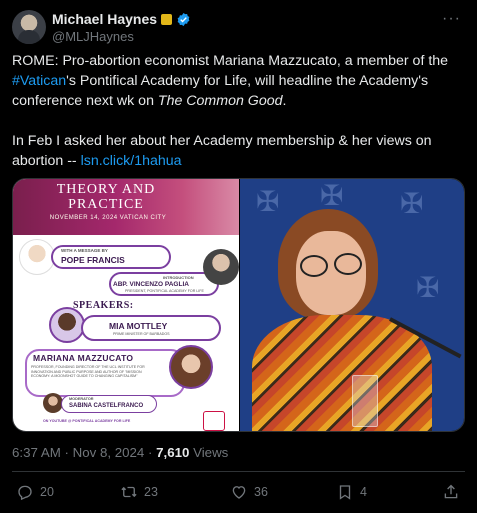 The width and height of the screenshot is (477, 513). What do you see at coordinates (35, 492) in the screenshot?
I see `reply-button: 20` at bounding box center [35, 492].